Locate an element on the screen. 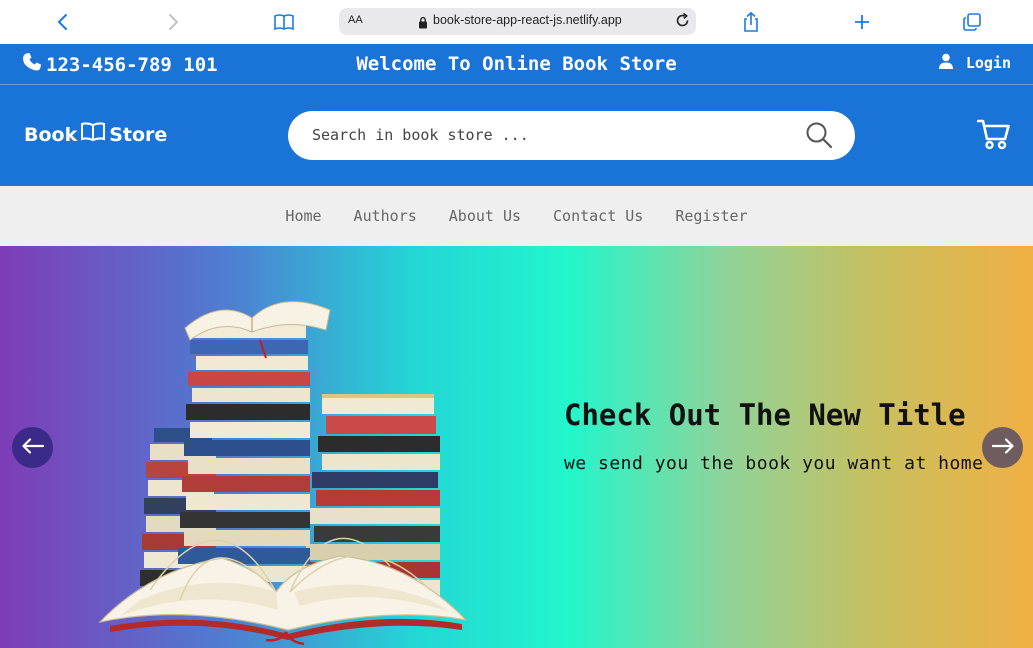 Image resolution: width=1033 pixels, height=648 pixels. tabs-icon is located at coordinates (972, 22).